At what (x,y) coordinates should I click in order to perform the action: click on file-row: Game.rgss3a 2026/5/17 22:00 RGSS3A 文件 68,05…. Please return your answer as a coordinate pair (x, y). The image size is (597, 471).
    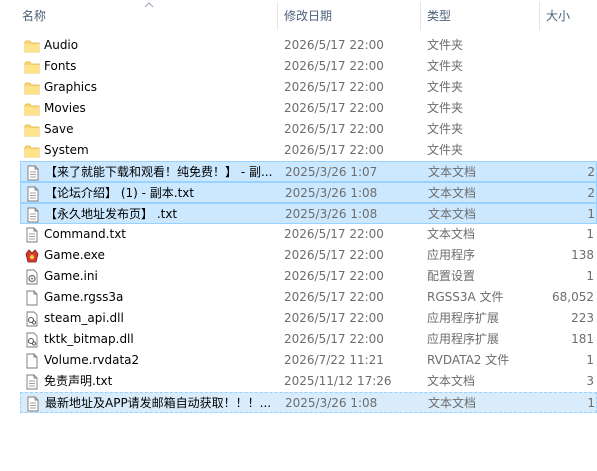
    Looking at the image, I should click on (308, 297).